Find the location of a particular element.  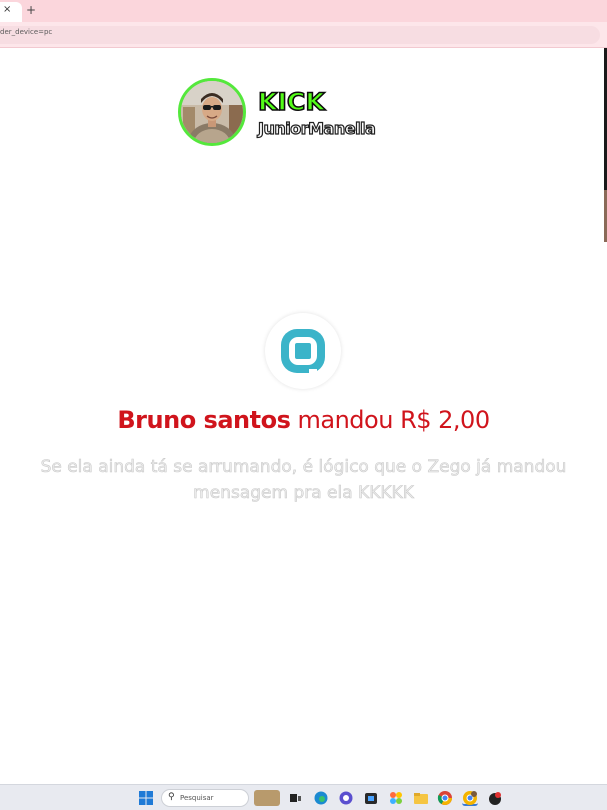

tab-bar: × + is located at coordinates (303, 11).